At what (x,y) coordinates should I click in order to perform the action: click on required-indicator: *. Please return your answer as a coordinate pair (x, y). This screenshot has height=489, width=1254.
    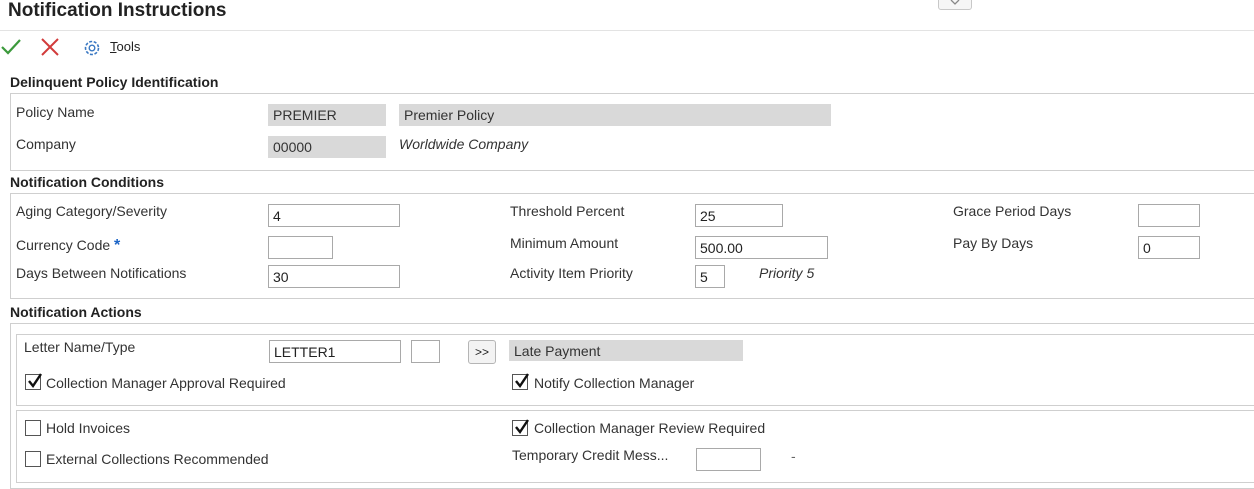
    Looking at the image, I should click on (117, 245).